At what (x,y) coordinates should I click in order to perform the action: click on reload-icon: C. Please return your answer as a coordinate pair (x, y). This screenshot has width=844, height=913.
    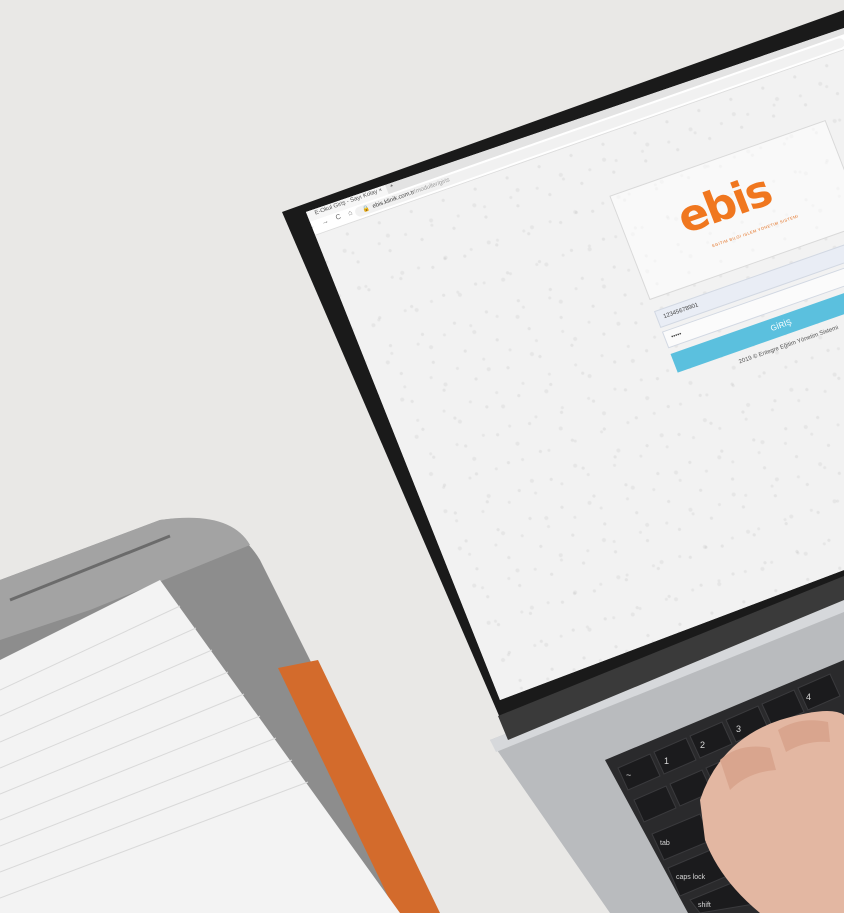
    Looking at the image, I should click on (340, 217).